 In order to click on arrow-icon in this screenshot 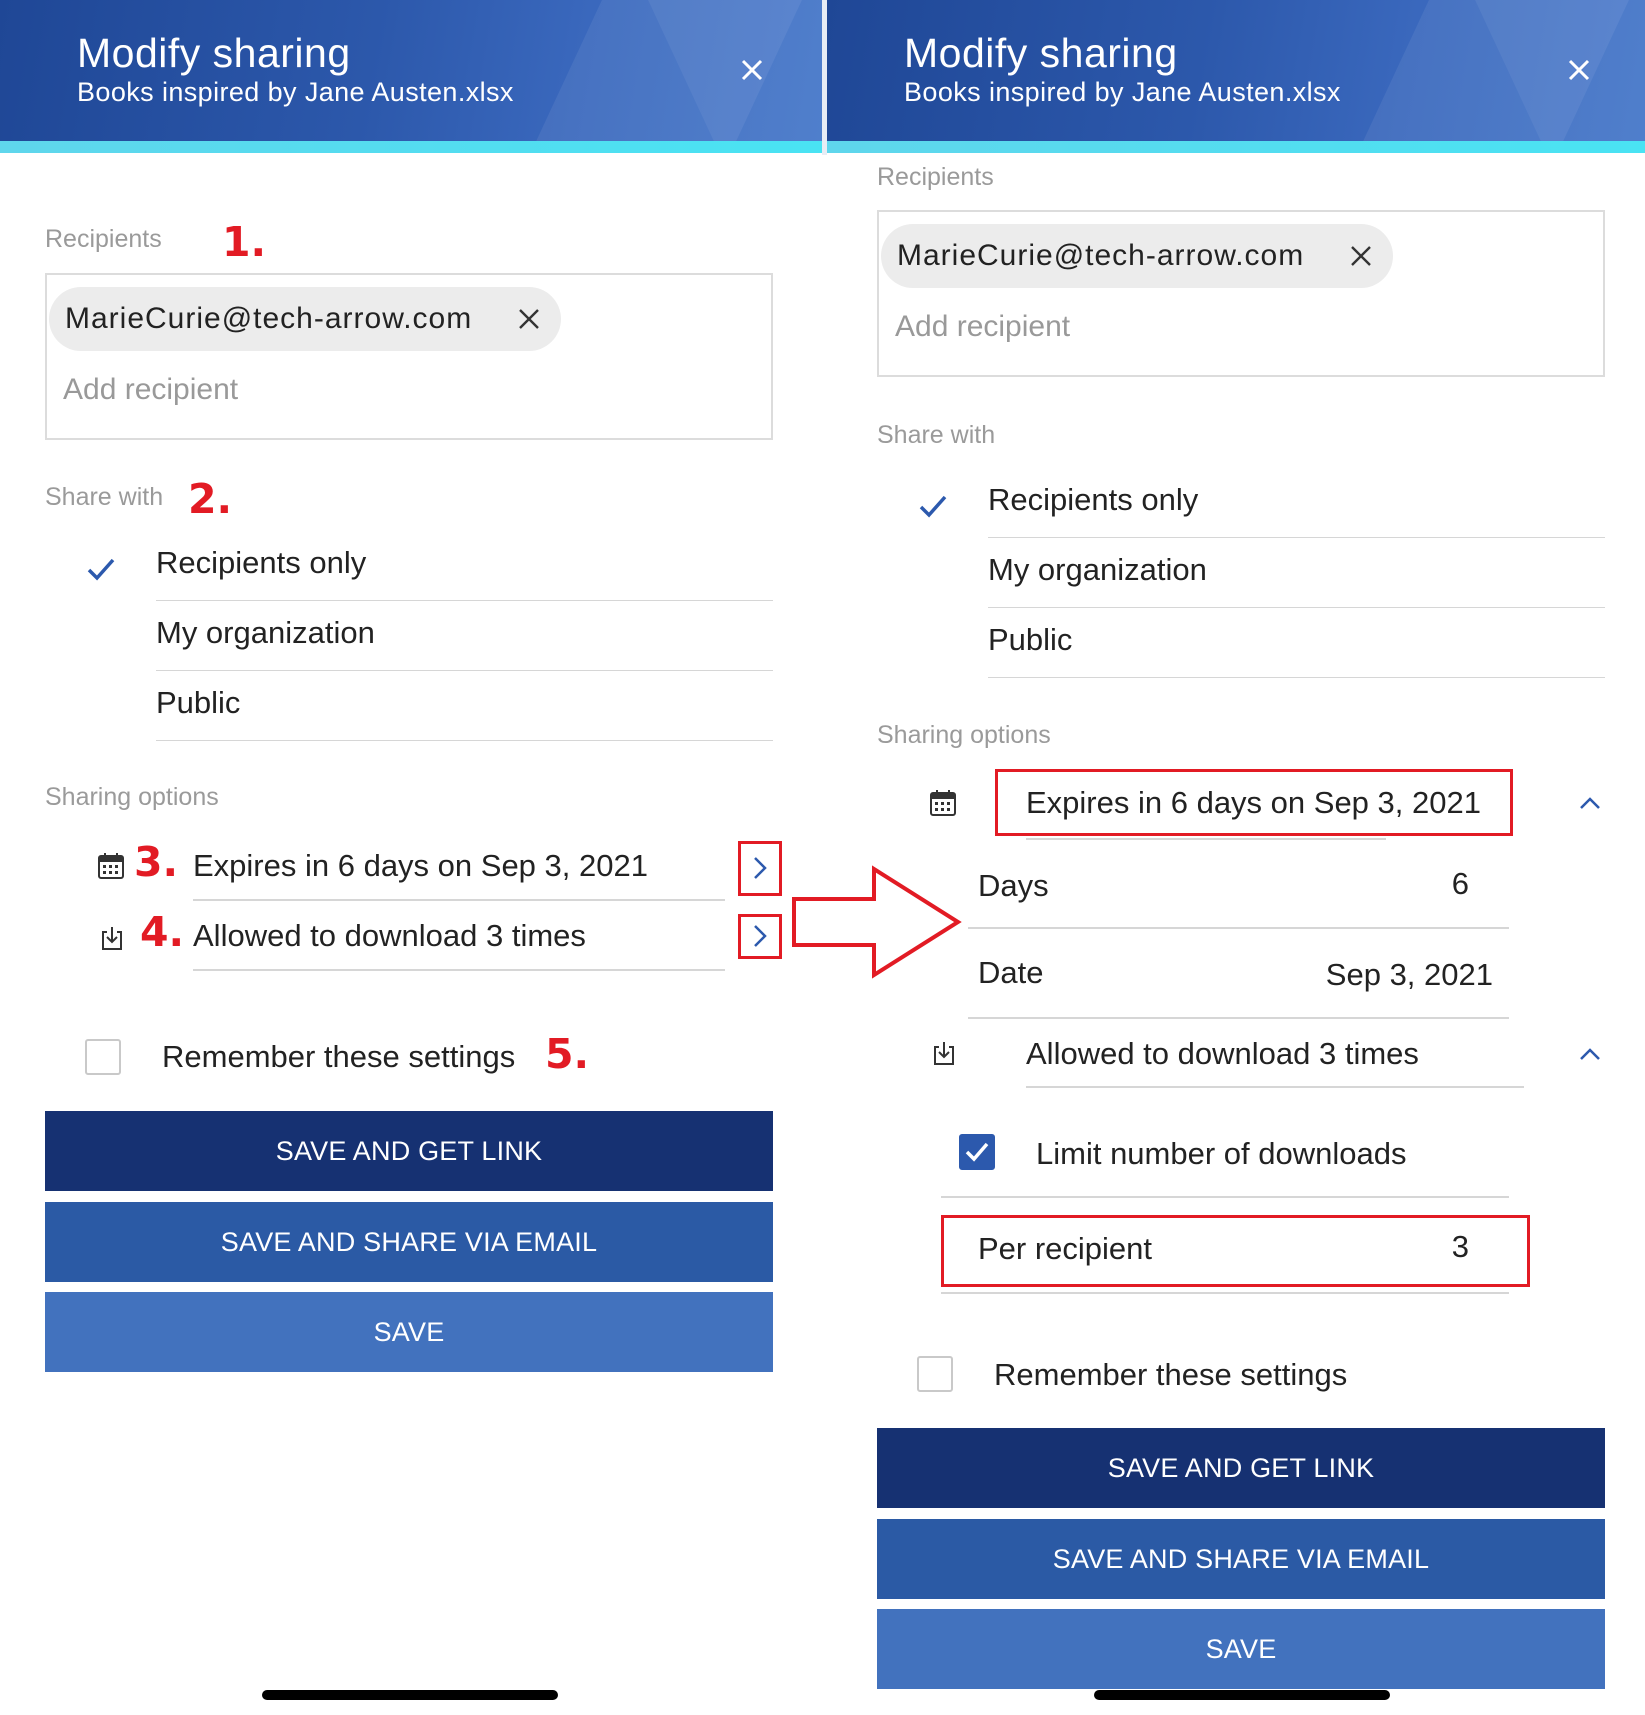, I will do `click(877, 922)`.